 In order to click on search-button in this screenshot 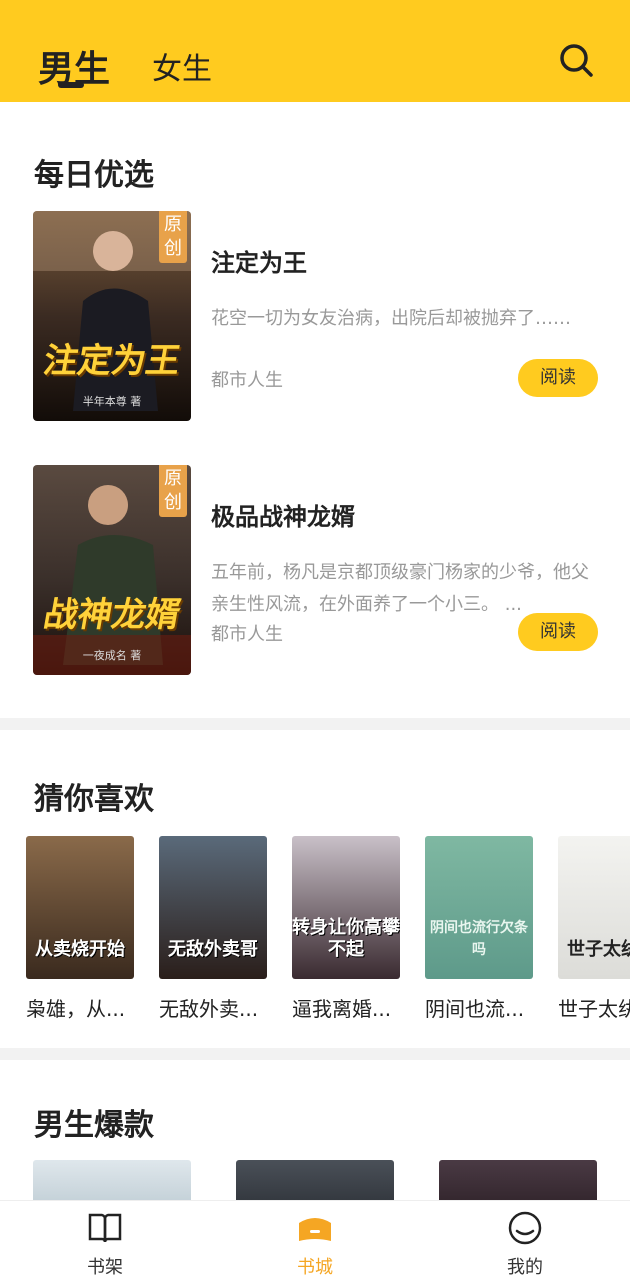, I will do `click(576, 60)`.